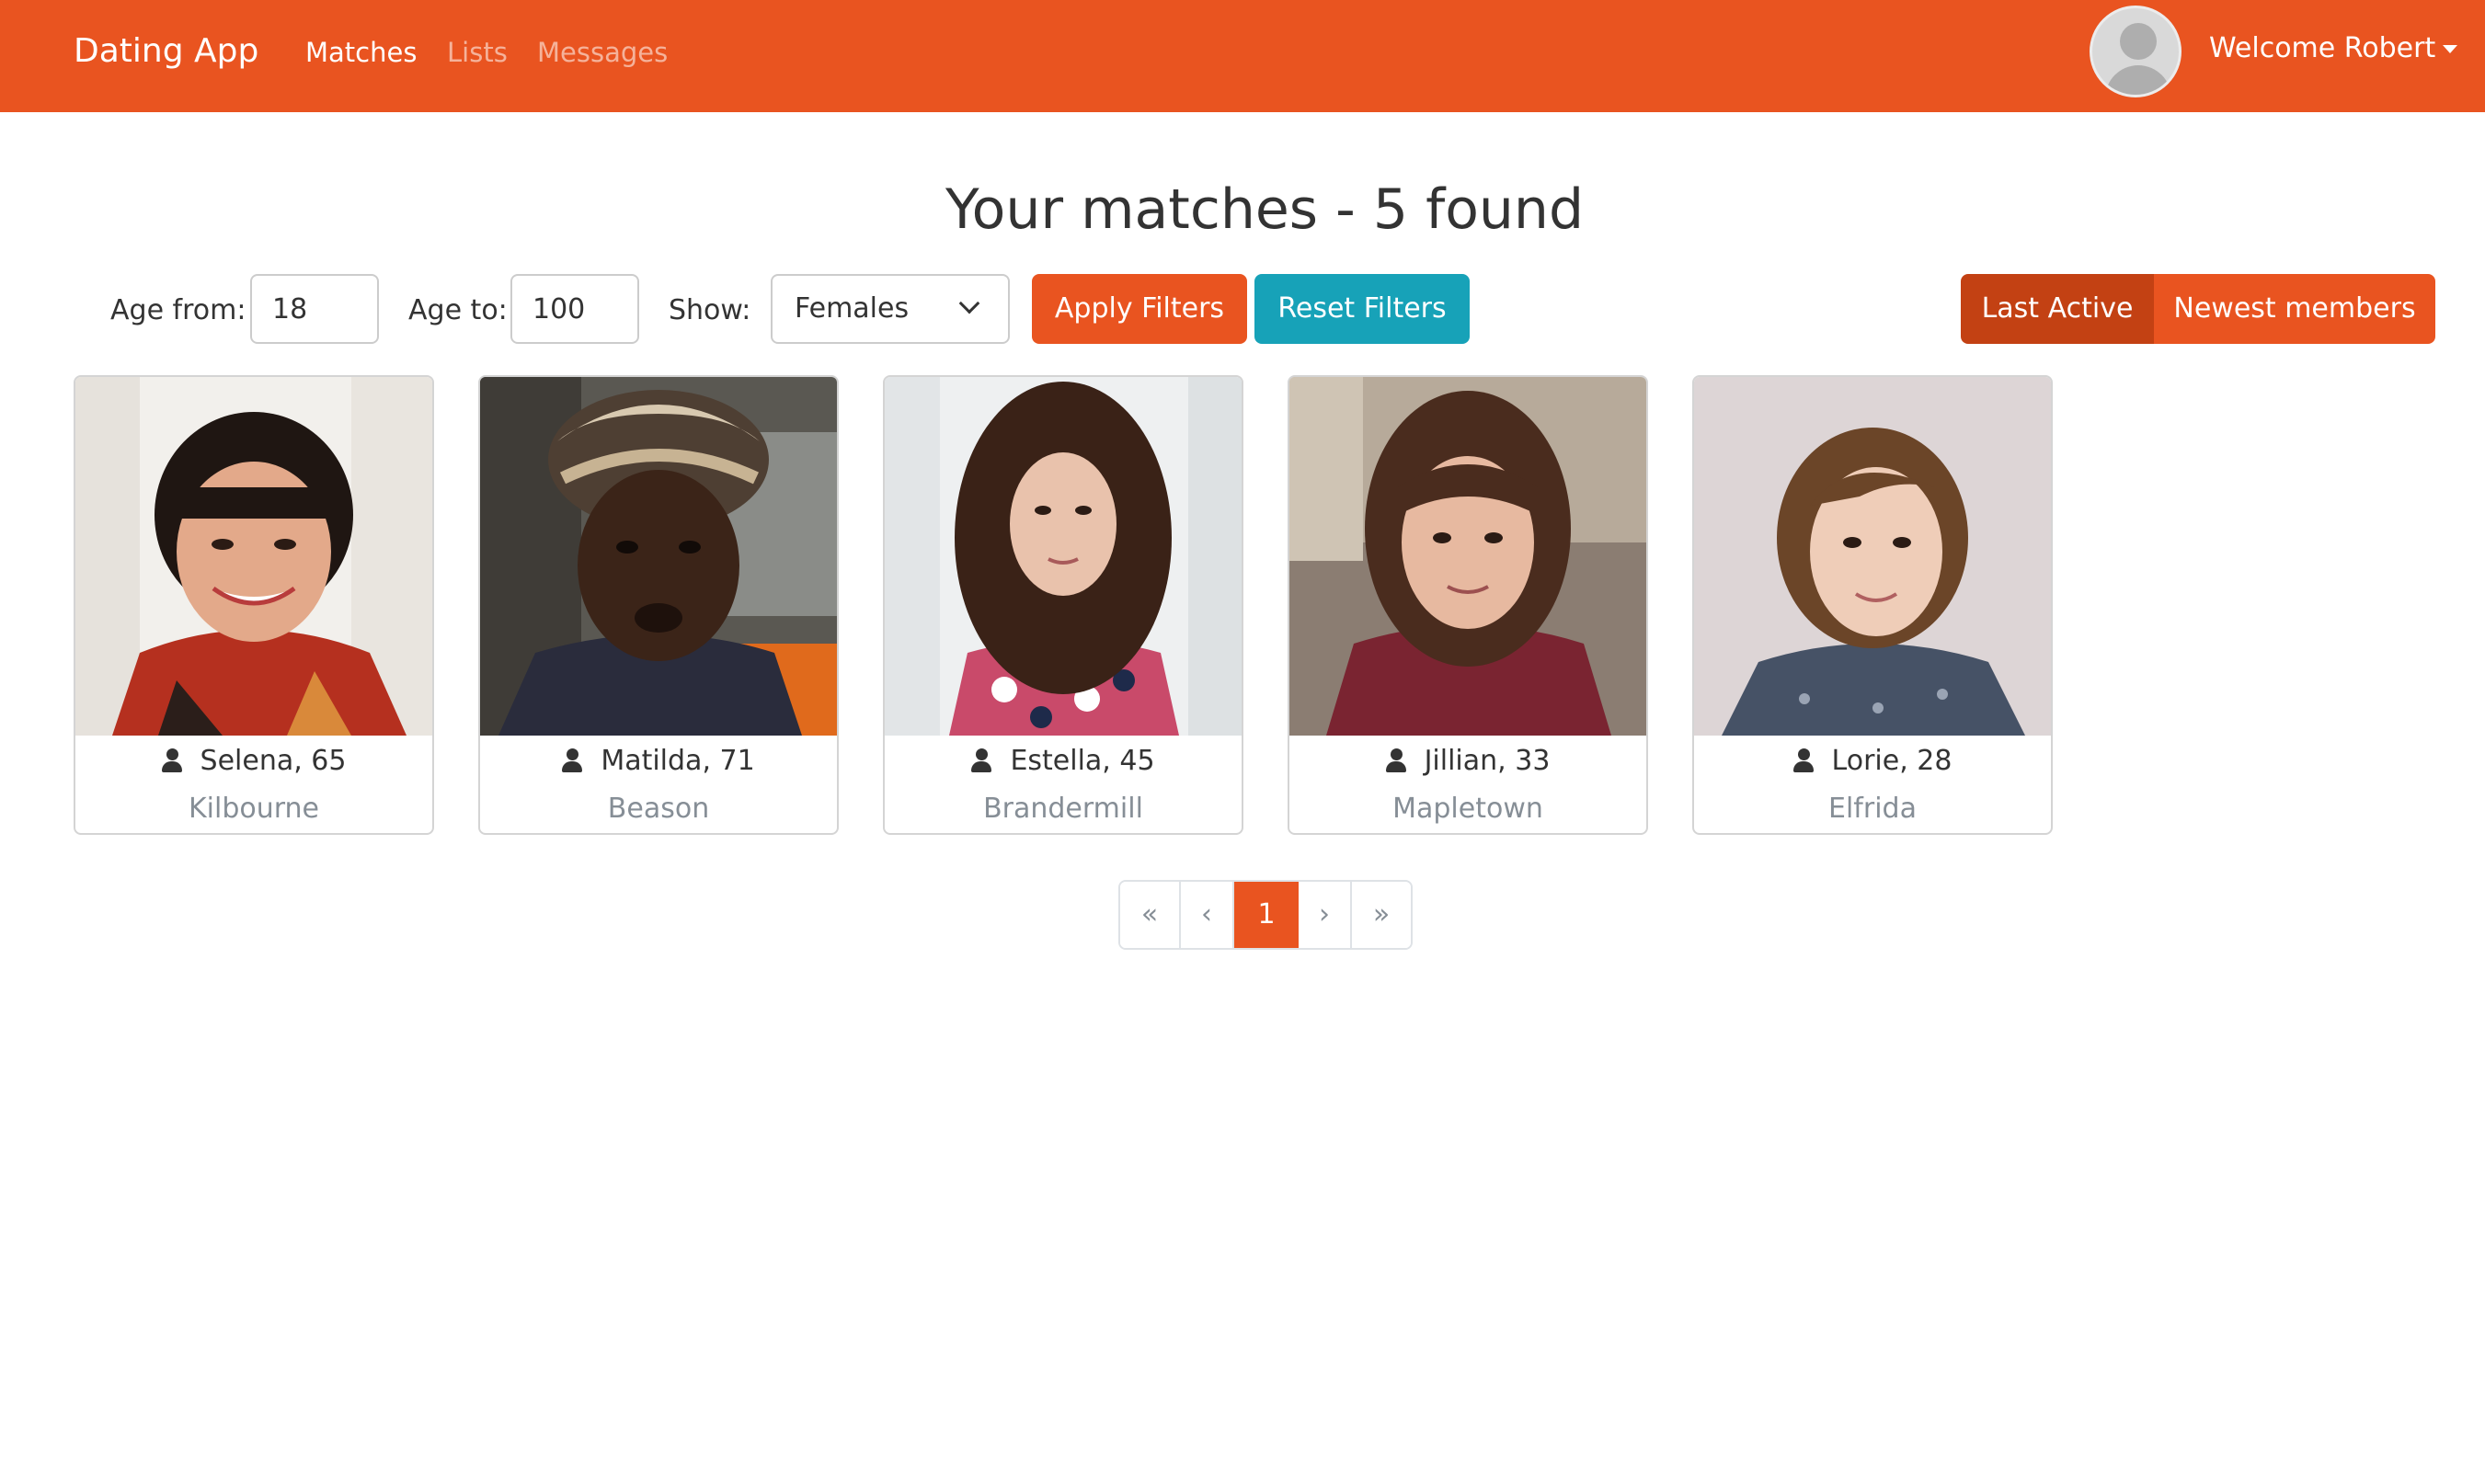 The image size is (2485, 1484). Describe the element at coordinates (853, 308) in the screenshot. I see `gender-select-value: Females` at that location.